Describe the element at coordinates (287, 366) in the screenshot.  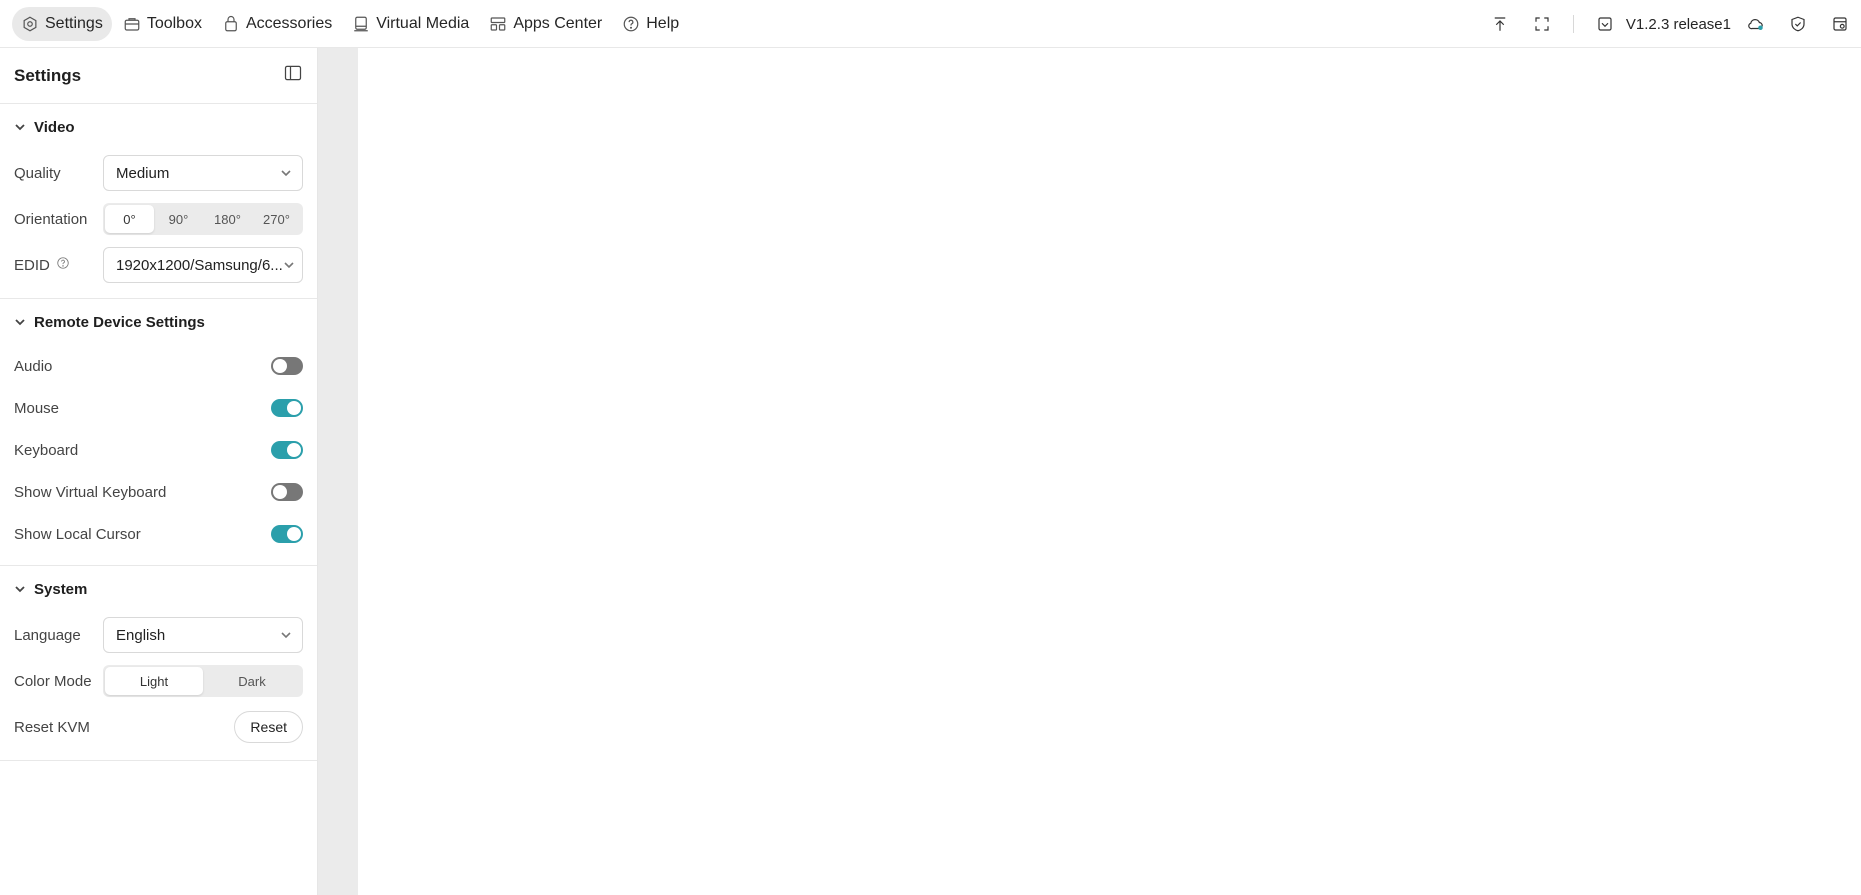
I see `audio-toggle` at that location.